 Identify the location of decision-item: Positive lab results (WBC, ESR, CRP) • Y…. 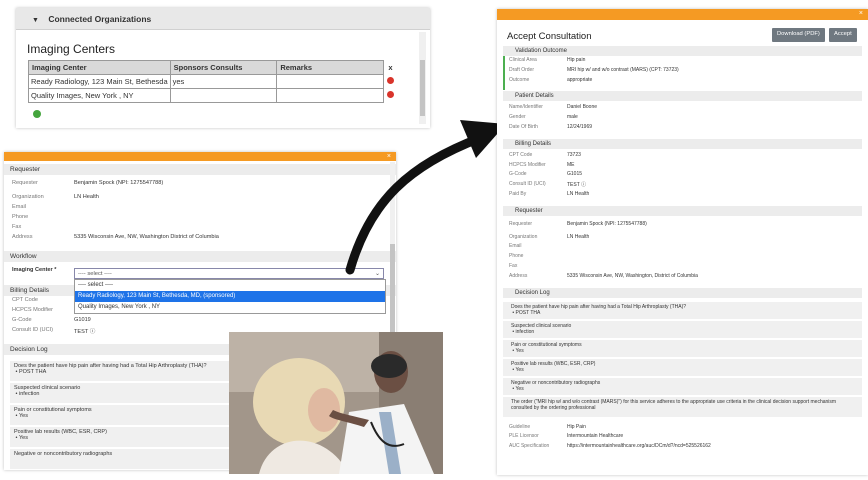
(682, 367).